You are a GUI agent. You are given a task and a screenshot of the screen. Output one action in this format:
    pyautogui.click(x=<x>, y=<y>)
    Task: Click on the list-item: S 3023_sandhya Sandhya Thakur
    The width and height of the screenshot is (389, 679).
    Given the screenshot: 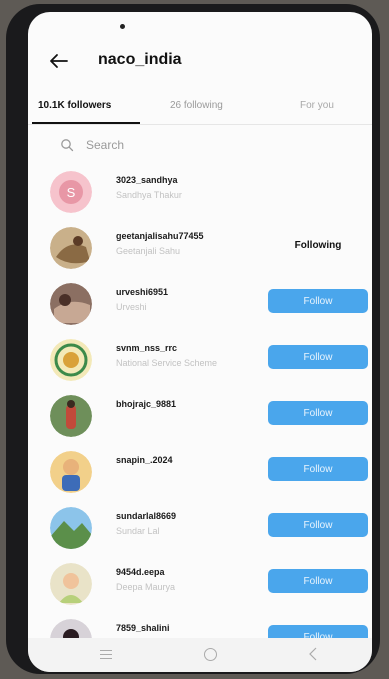 What is the action you would take?
    pyautogui.click(x=200, y=199)
    